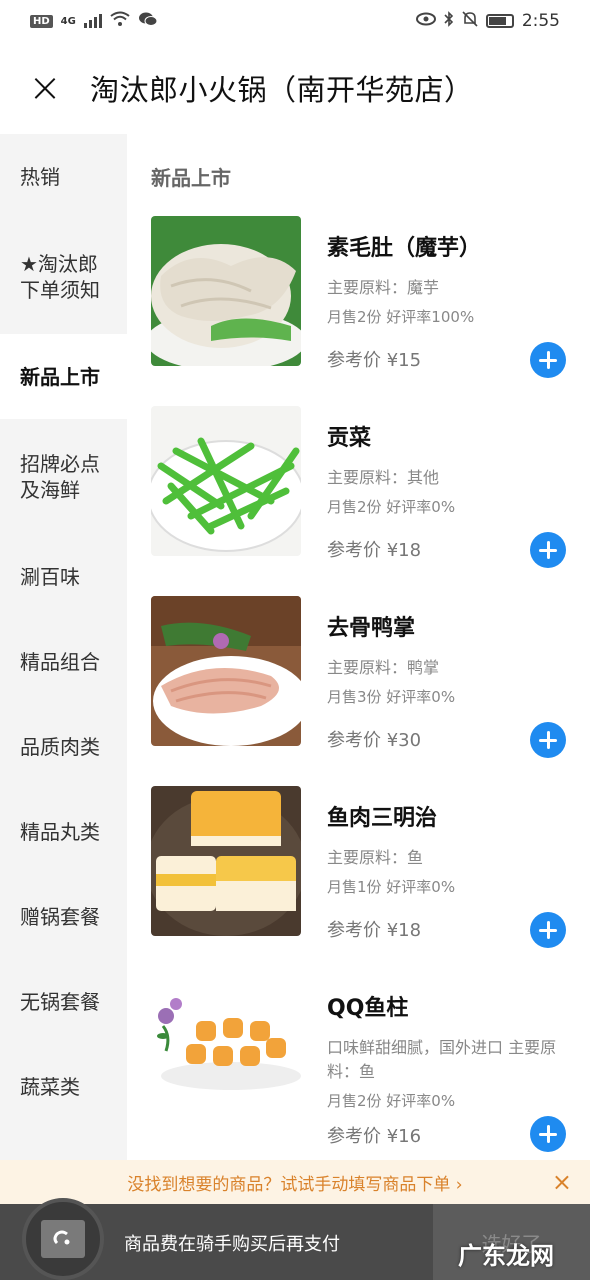 The width and height of the screenshot is (590, 1280). I want to click on tripe-image, so click(226, 291).